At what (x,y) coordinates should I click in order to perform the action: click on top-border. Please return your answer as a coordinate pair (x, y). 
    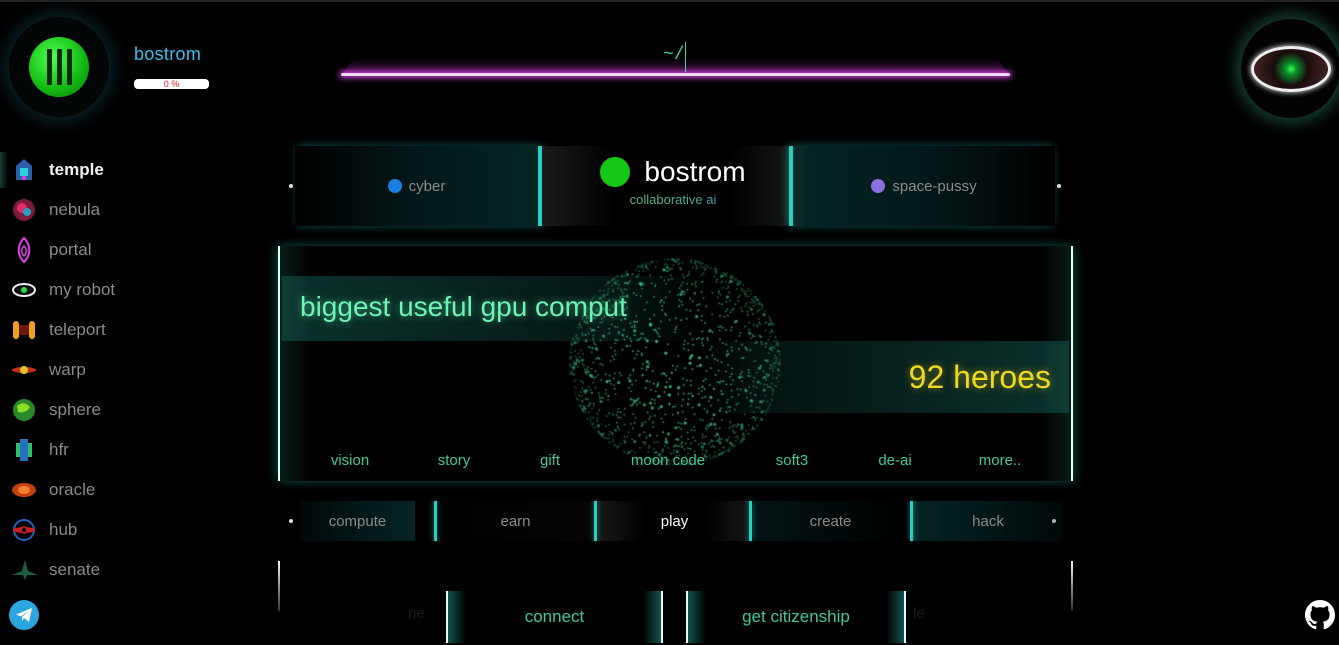
    Looking at the image, I should click on (669, 1).